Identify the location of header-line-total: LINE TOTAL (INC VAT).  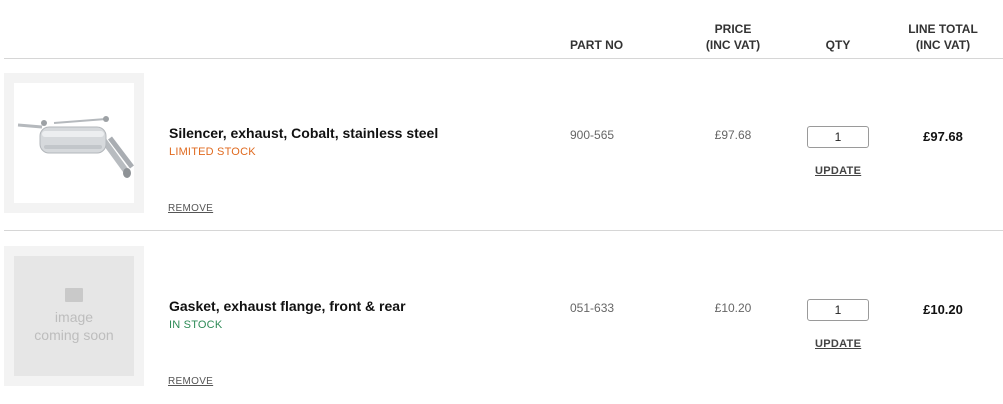
(943, 37).